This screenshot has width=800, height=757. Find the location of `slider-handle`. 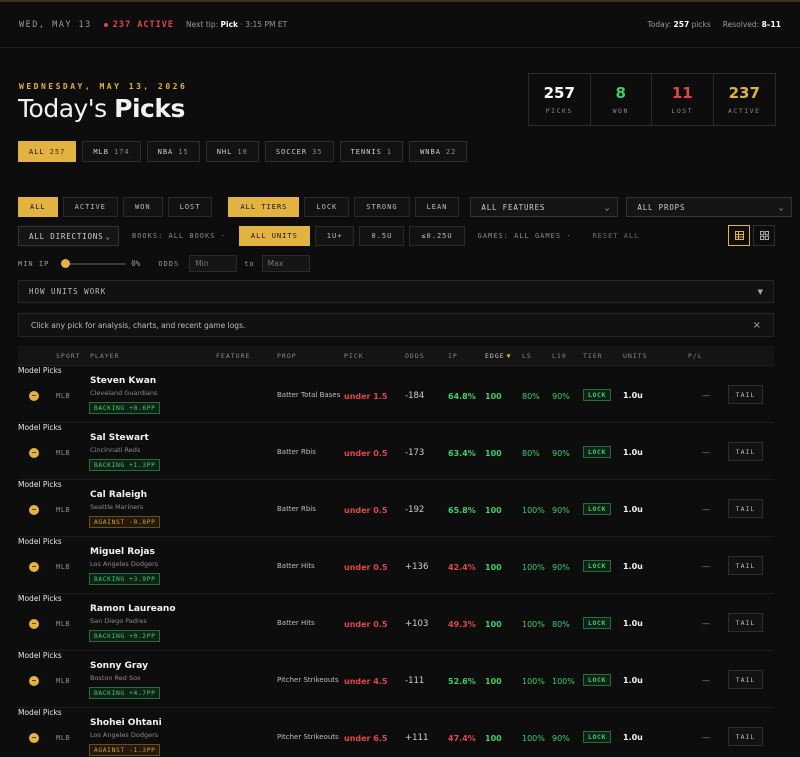

slider-handle is located at coordinates (66, 263).